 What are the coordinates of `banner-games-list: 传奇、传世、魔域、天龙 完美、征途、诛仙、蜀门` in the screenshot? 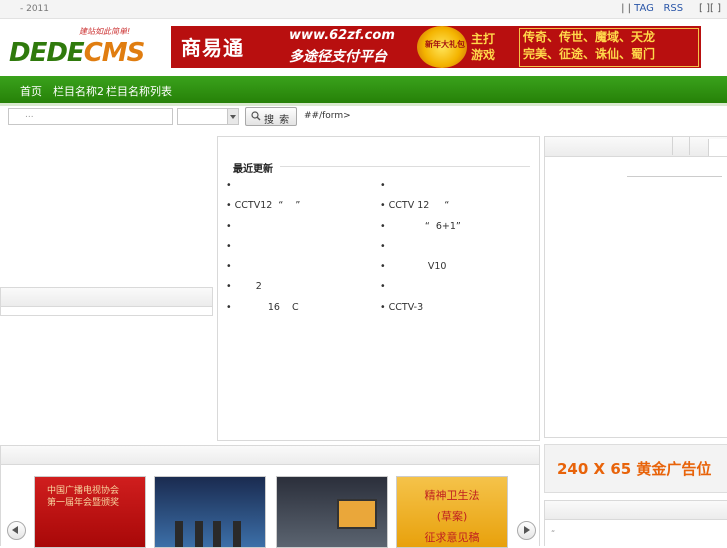 It's located at (589, 46).